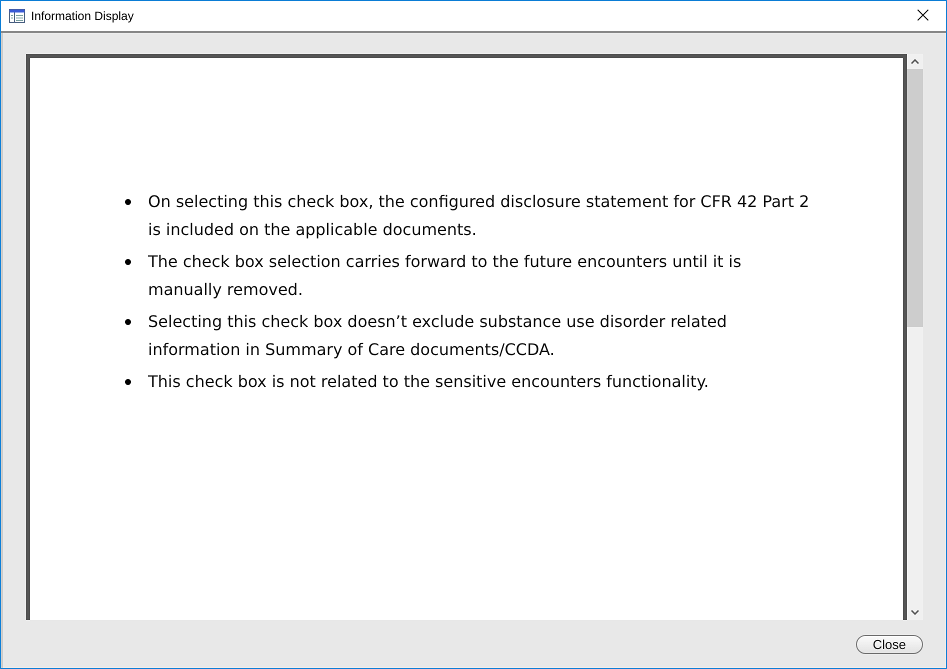 Image resolution: width=947 pixels, height=669 pixels. I want to click on window-title: Information Display, so click(83, 16).